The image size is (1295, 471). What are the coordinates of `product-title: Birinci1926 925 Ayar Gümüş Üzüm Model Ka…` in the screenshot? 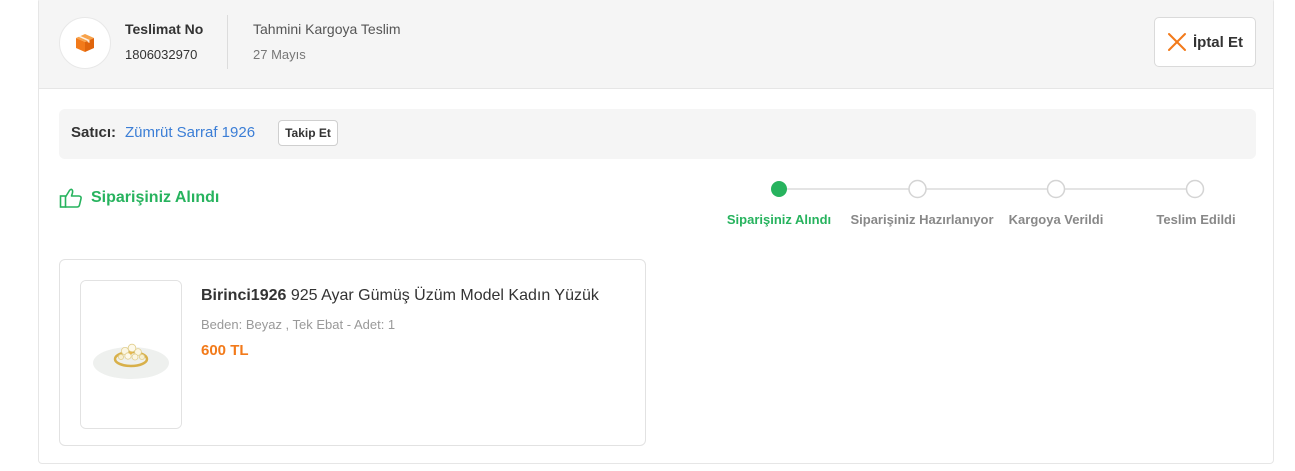 It's located at (400, 296).